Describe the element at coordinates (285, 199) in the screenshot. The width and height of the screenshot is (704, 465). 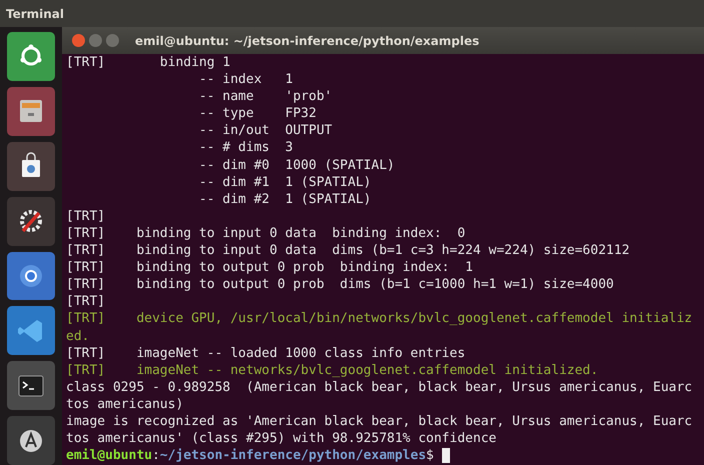
I see `terminal-line: -- dim #2 1 (SPATIAL)` at that location.